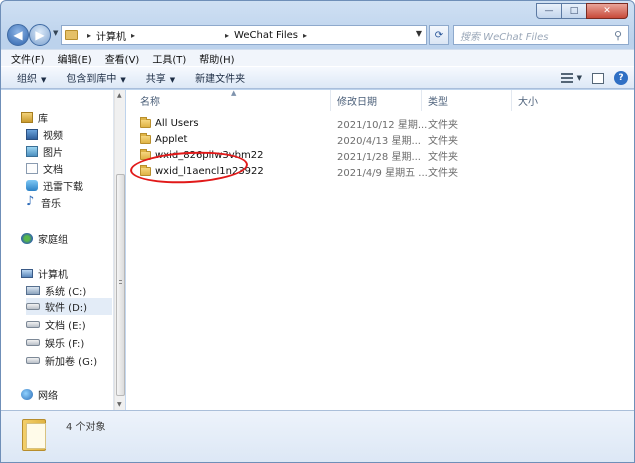  What do you see at coordinates (75, 58) in the screenshot?
I see `menu-edit: 编辑(E)` at bounding box center [75, 58].